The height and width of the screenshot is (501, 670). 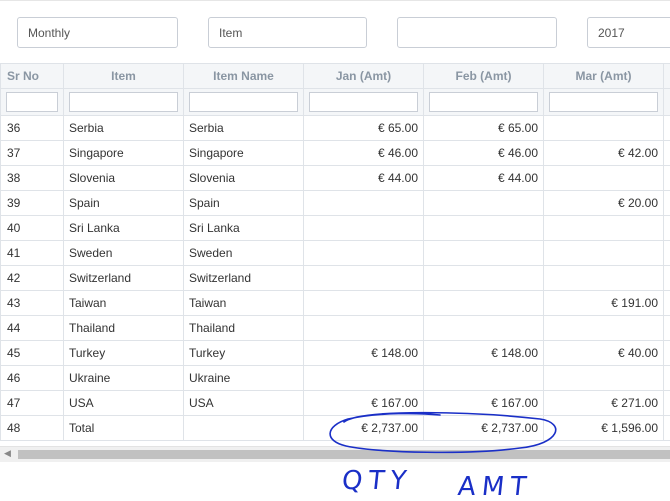 I want to click on item-name-cell: Taiwan, so click(x=243, y=303).